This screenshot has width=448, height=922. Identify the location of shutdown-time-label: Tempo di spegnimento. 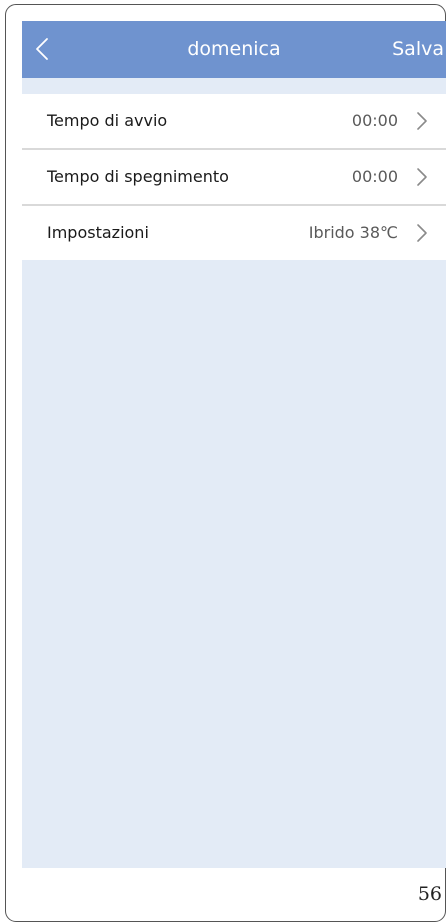
(138, 176).